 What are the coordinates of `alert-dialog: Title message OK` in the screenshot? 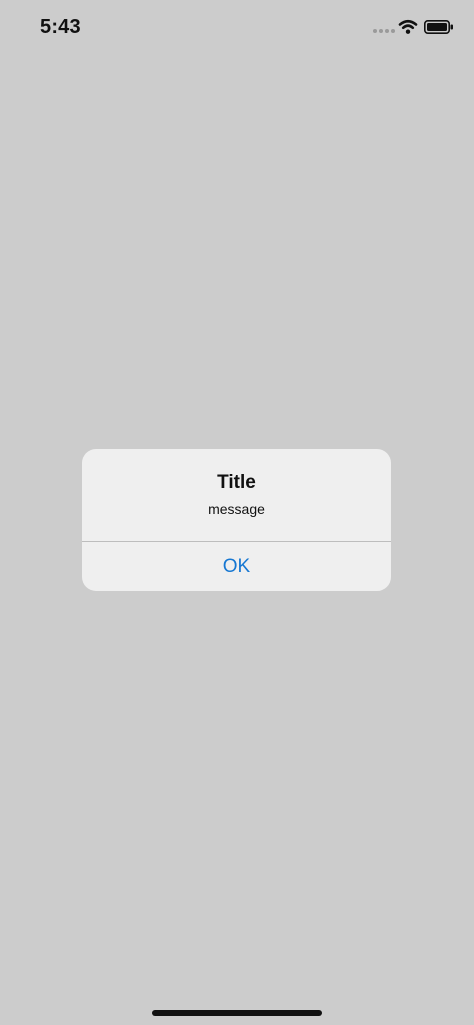 It's located at (236, 520).